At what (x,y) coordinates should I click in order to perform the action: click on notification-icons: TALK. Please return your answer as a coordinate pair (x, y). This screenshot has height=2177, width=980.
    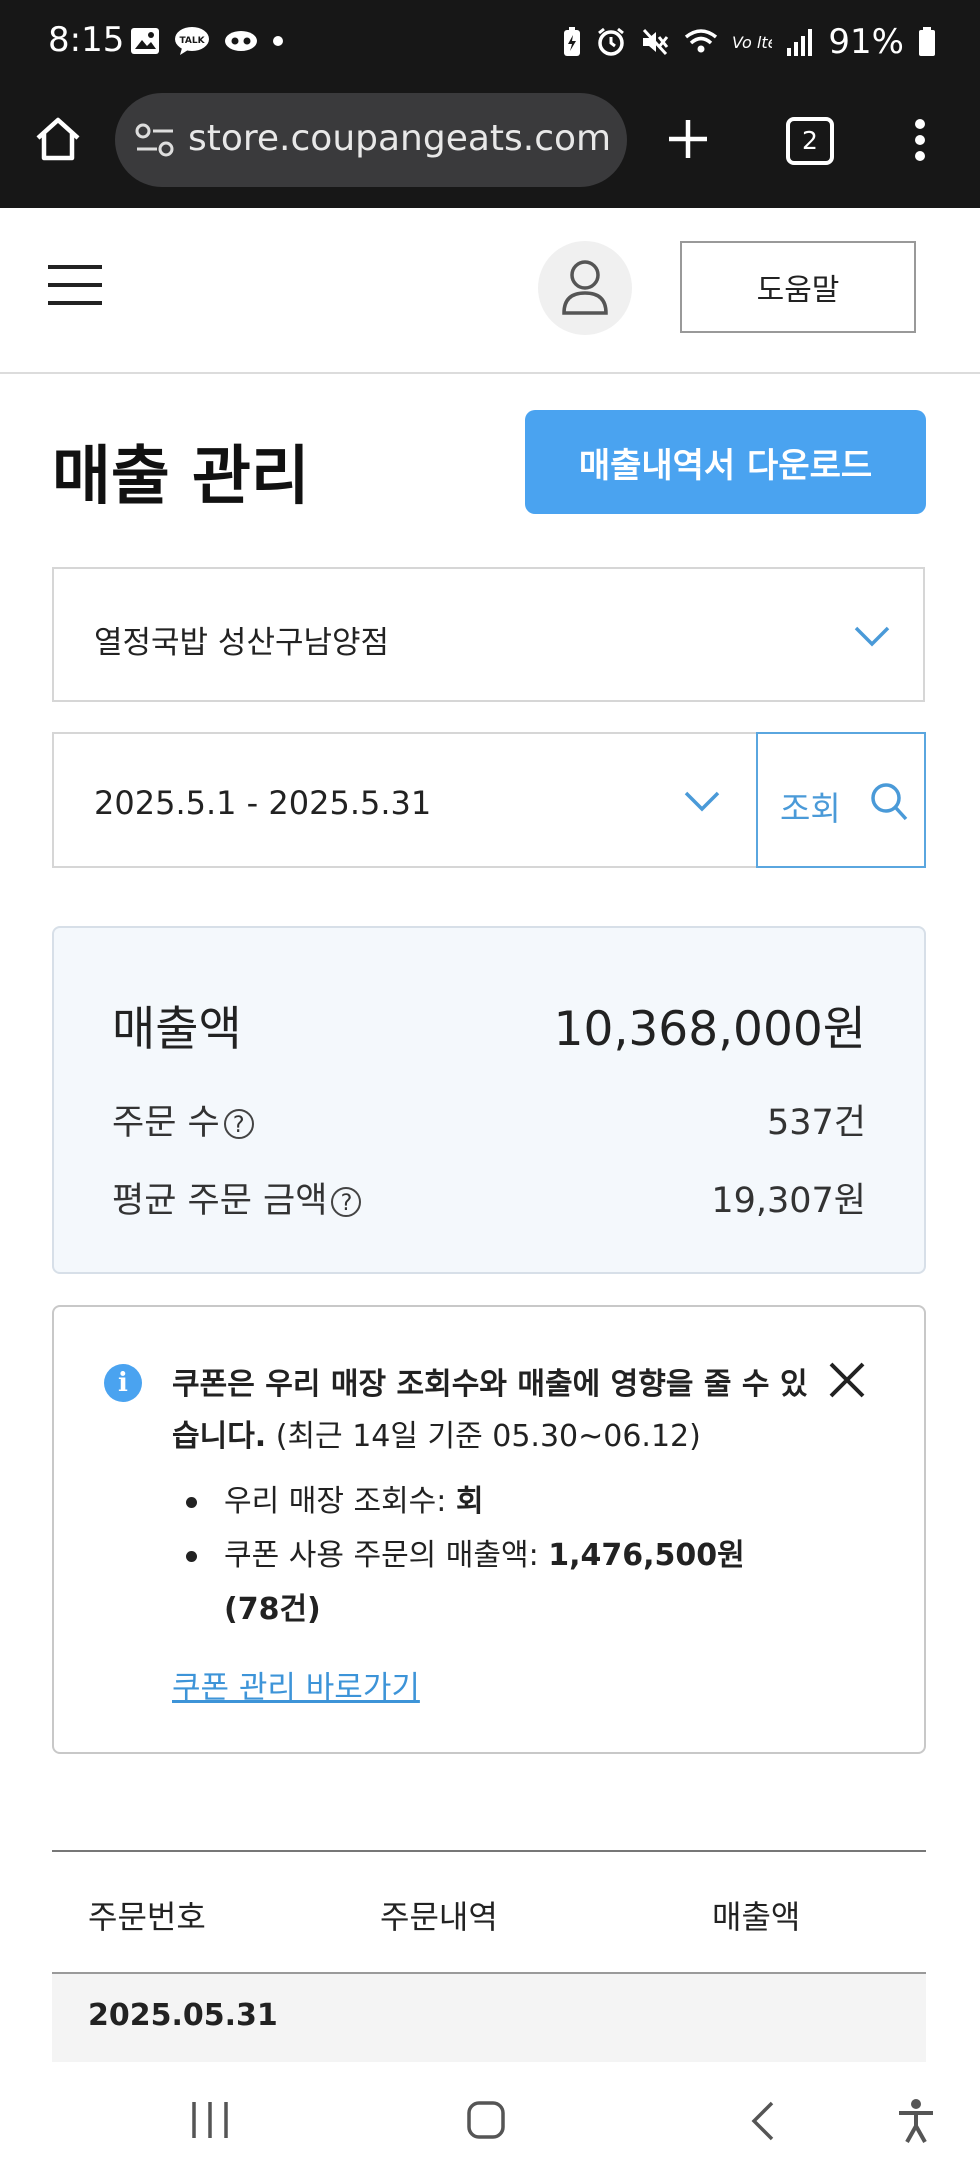
    Looking at the image, I should click on (207, 41).